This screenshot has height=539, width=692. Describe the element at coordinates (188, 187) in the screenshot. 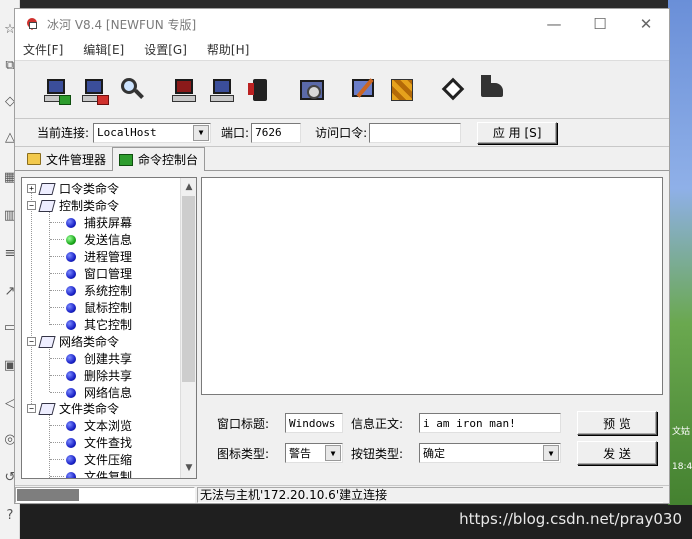

I see `scroll-up-icon: ▲` at that location.